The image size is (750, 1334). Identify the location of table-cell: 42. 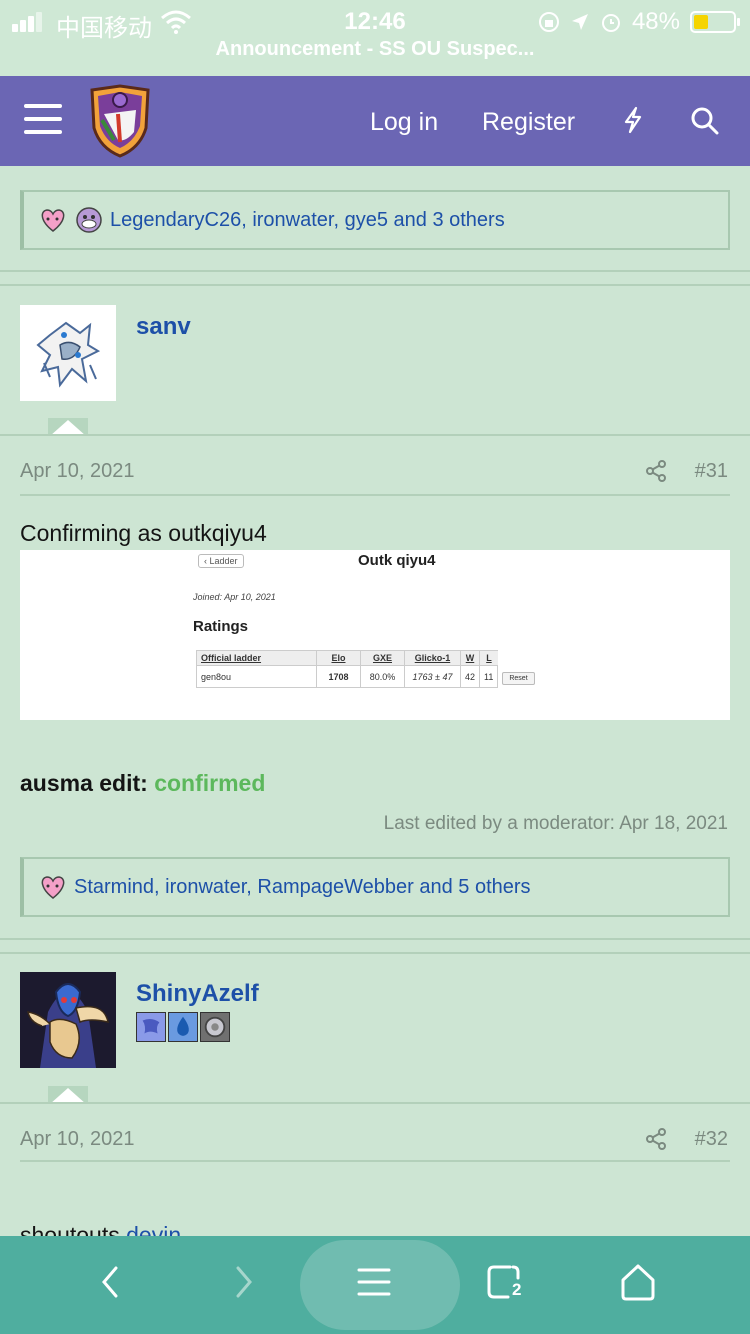
(470, 676).